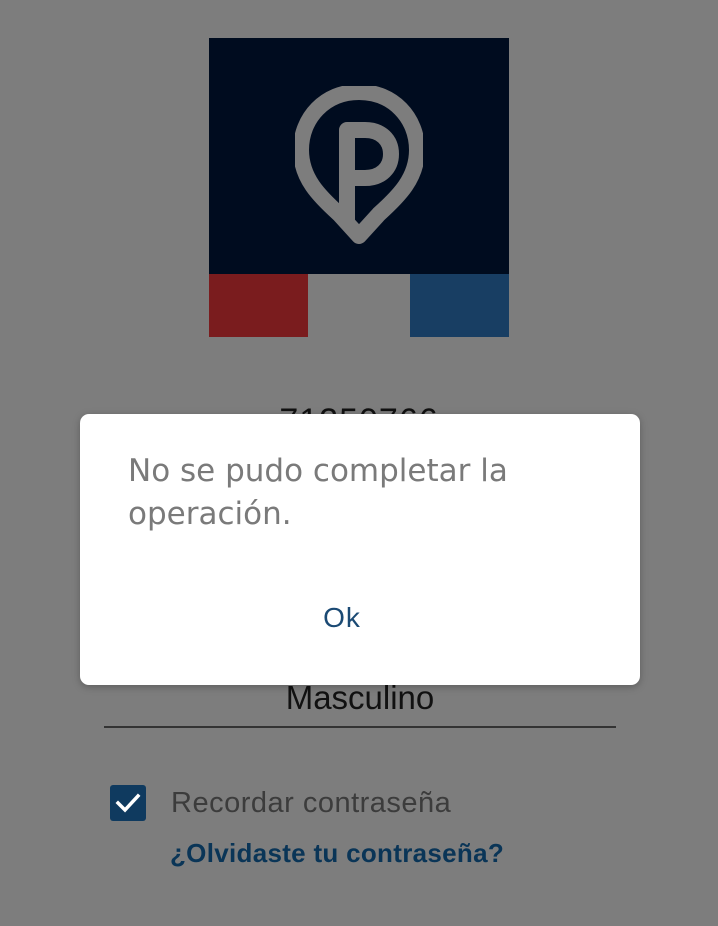 This screenshot has height=926, width=718. I want to click on remember-password-label: Recordar contraseña, so click(311, 802).